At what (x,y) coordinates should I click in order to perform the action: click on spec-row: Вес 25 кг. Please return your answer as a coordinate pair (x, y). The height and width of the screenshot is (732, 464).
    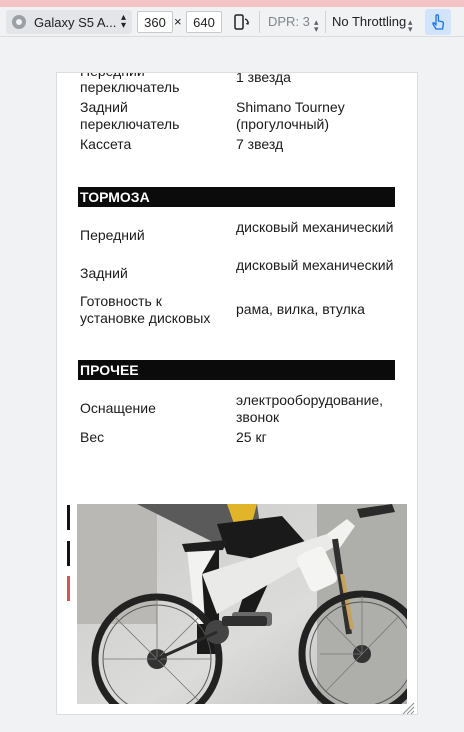
    Looking at the image, I should click on (240, 438).